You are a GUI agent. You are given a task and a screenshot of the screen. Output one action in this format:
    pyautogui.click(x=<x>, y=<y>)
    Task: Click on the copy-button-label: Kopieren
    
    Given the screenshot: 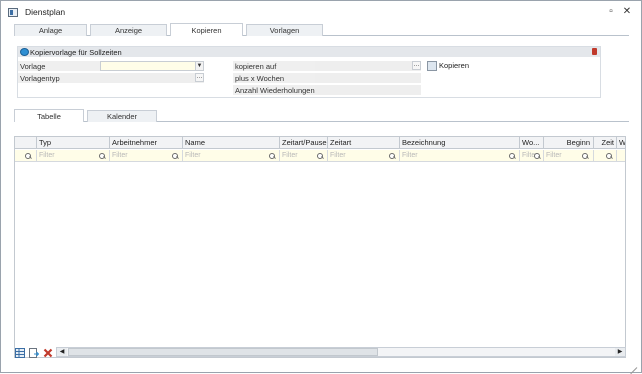 What is the action you would take?
    pyautogui.click(x=454, y=65)
    